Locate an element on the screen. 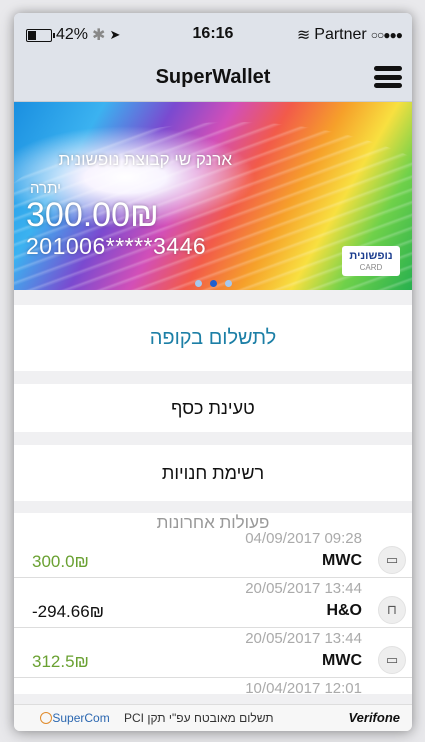 The height and width of the screenshot is (742, 425). load-money-button: טעינת כסף is located at coordinates (213, 408).